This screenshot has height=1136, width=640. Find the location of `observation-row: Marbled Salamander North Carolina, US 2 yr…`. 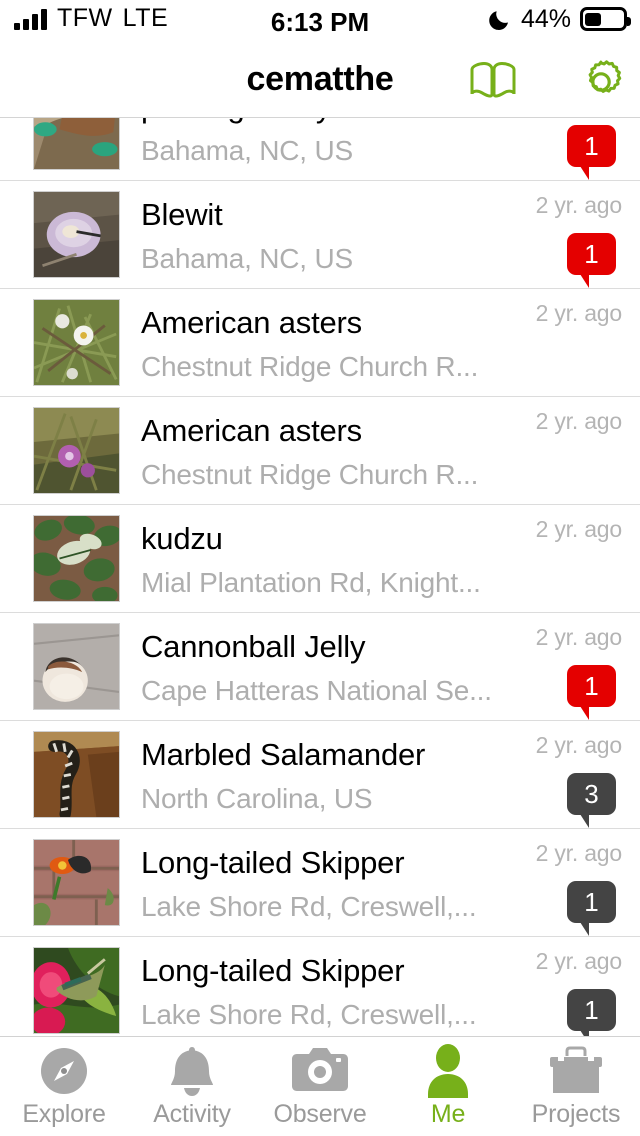

observation-row: Marbled Salamander North Carolina, US 2 yr… is located at coordinates (320, 775).